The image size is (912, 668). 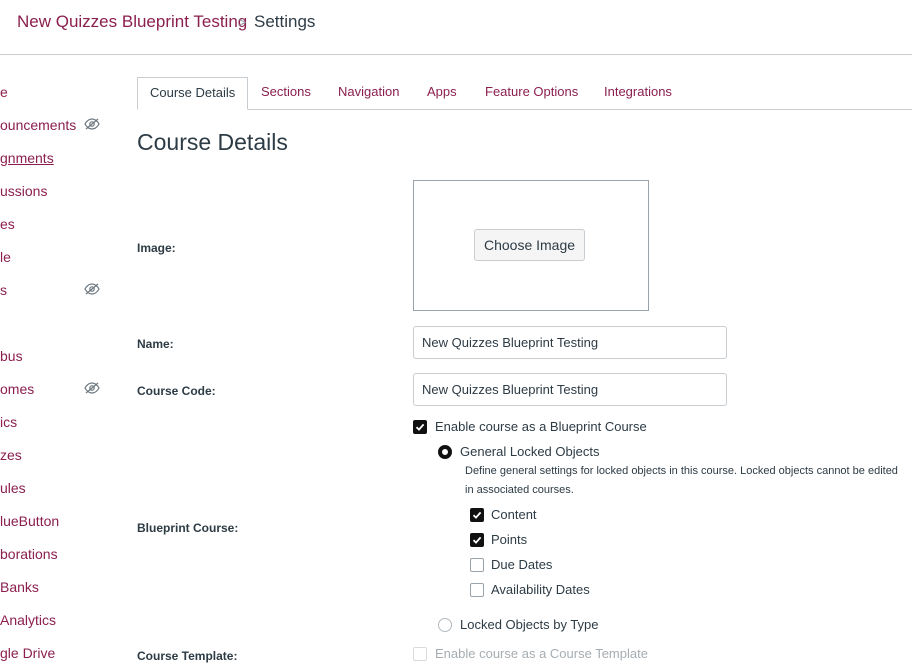 I want to click on nav-item-discussions: ussions, so click(x=23, y=191).